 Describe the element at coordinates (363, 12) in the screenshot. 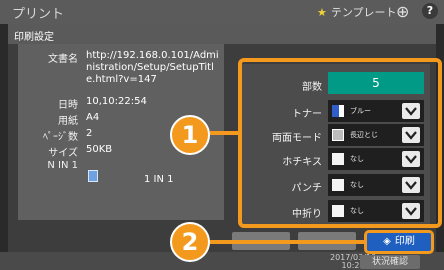

I see `template-label: テンプレート` at that location.